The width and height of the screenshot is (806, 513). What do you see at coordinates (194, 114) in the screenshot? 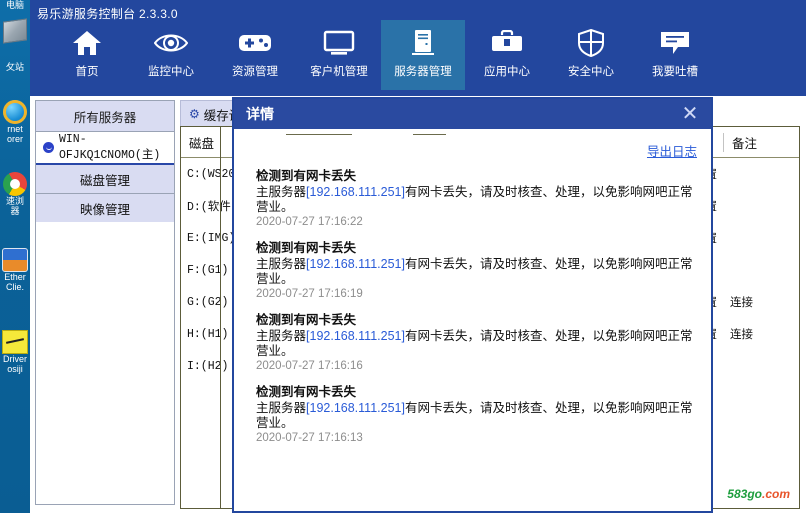
I see `gear-icon: ⚙` at bounding box center [194, 114].